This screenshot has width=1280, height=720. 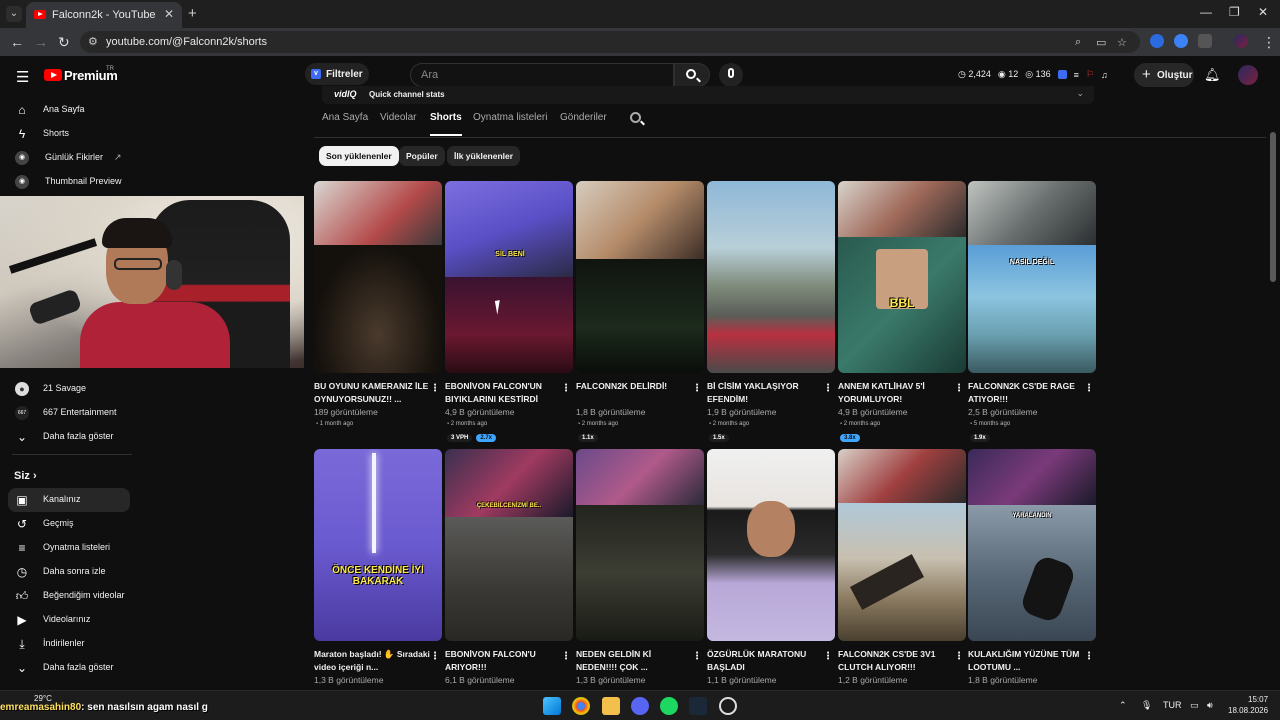 What do you see at coordinates (186, 42) in the screenshot?
I see `url-text: youtube.com/@Falconn2k/shorts` at bounding box center [186, 42].